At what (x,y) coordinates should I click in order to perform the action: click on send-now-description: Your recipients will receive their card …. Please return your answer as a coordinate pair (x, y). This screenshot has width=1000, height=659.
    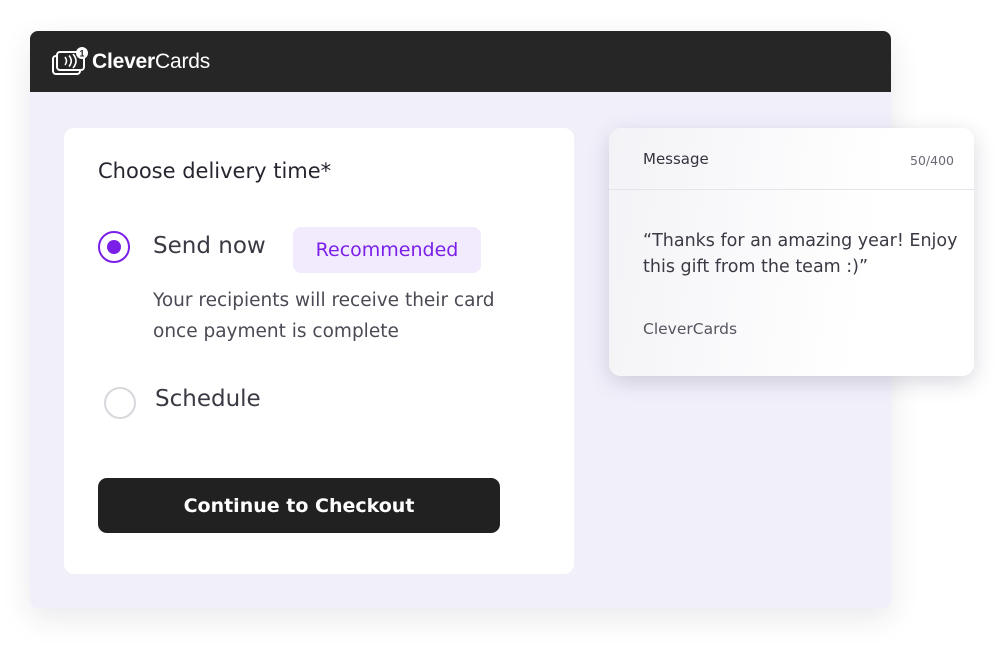
    Looking at the image, I should click on (324, 316).